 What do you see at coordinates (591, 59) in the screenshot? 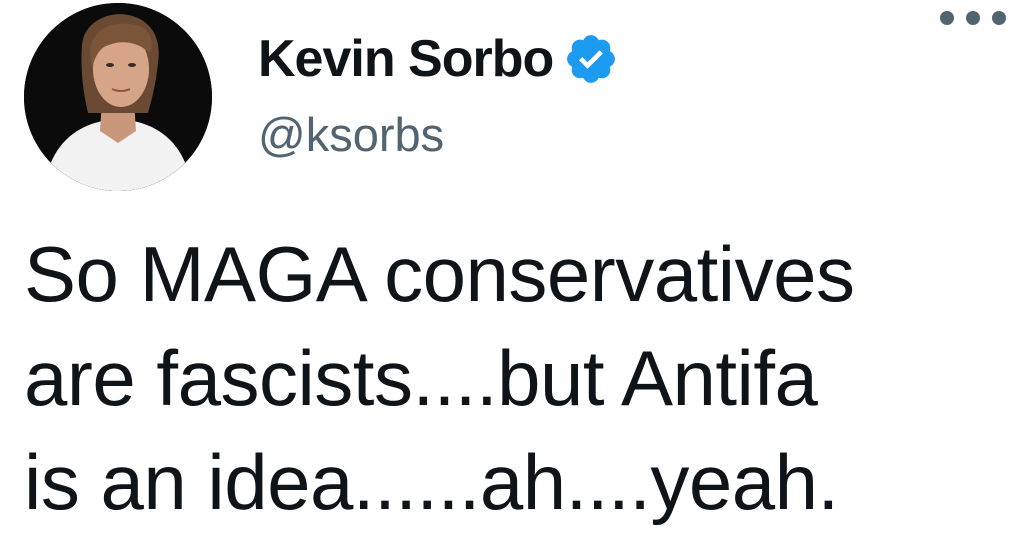
I see `verified-badge-icon` at bounding box center [591, 59].